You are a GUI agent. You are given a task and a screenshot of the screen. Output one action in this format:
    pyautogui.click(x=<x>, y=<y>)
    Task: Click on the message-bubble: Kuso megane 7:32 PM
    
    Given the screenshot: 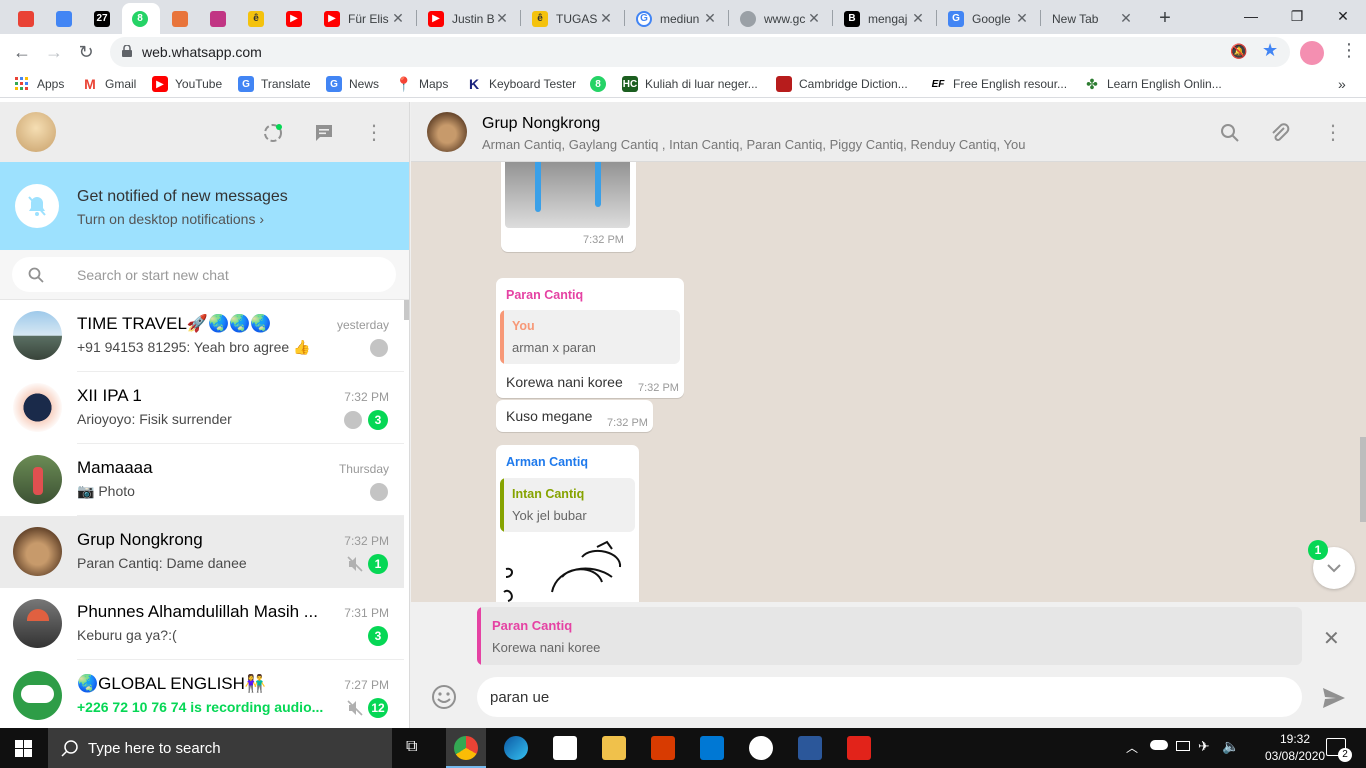 What is the action you would take?
    pyautogui.click(x=574, y=416)
    